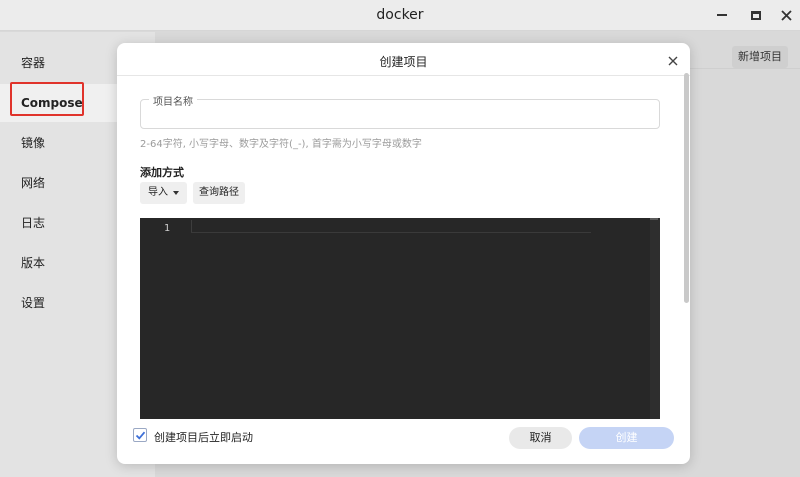  I want to click on minimize-icon, so click(722, 15).